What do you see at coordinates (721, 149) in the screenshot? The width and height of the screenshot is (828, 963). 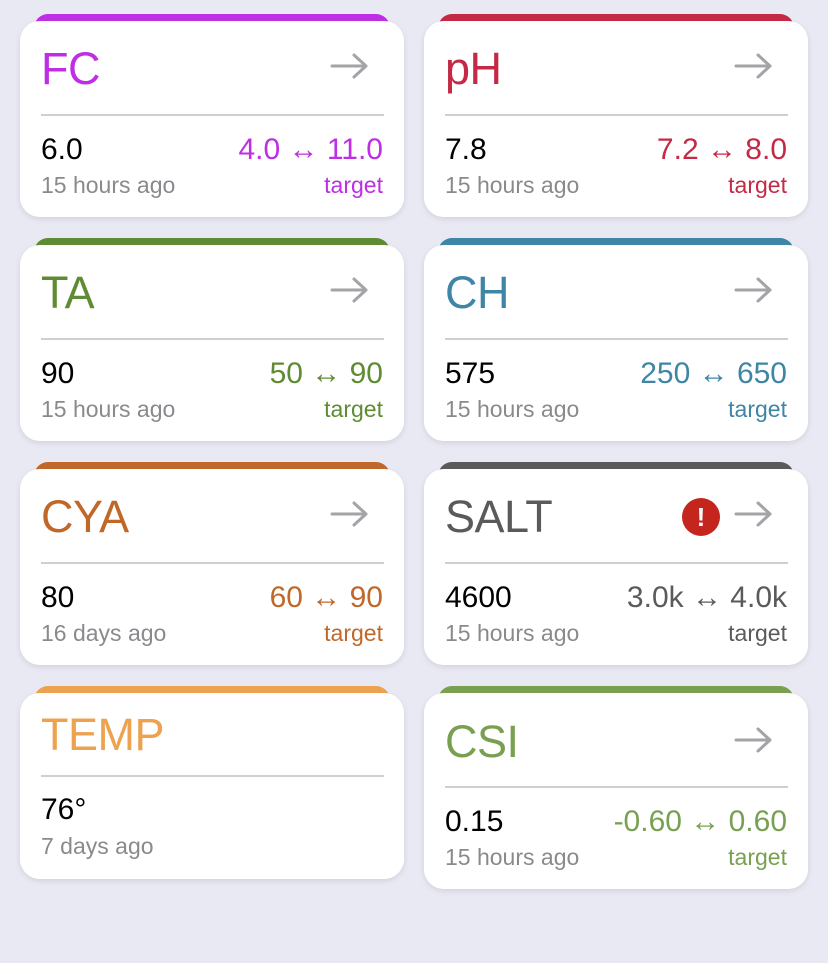 I see `target-range: 7.2 ↔ 8.0` at bounding box center [721, 149].